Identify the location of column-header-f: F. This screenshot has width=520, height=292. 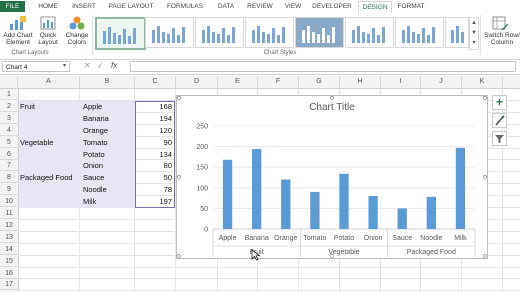
(278, 82).